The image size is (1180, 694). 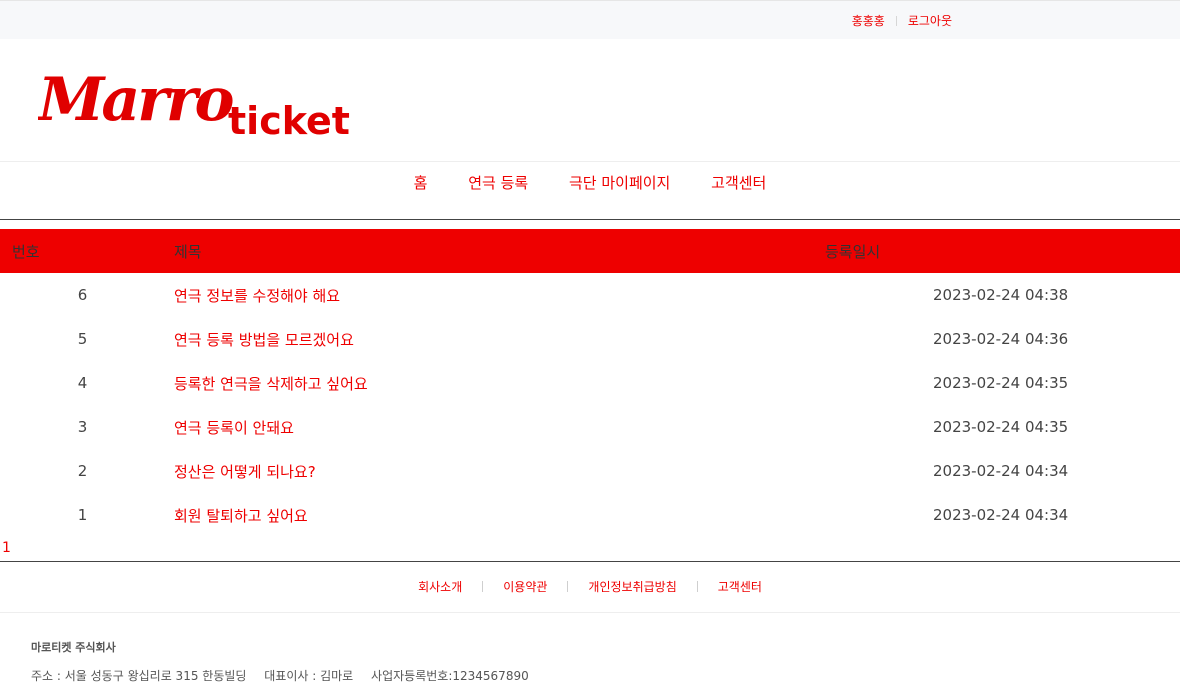 What do you see at coordinates (82, 383) in the screenshot?
I see `row-number: 4` at bounding box center [82, 383].